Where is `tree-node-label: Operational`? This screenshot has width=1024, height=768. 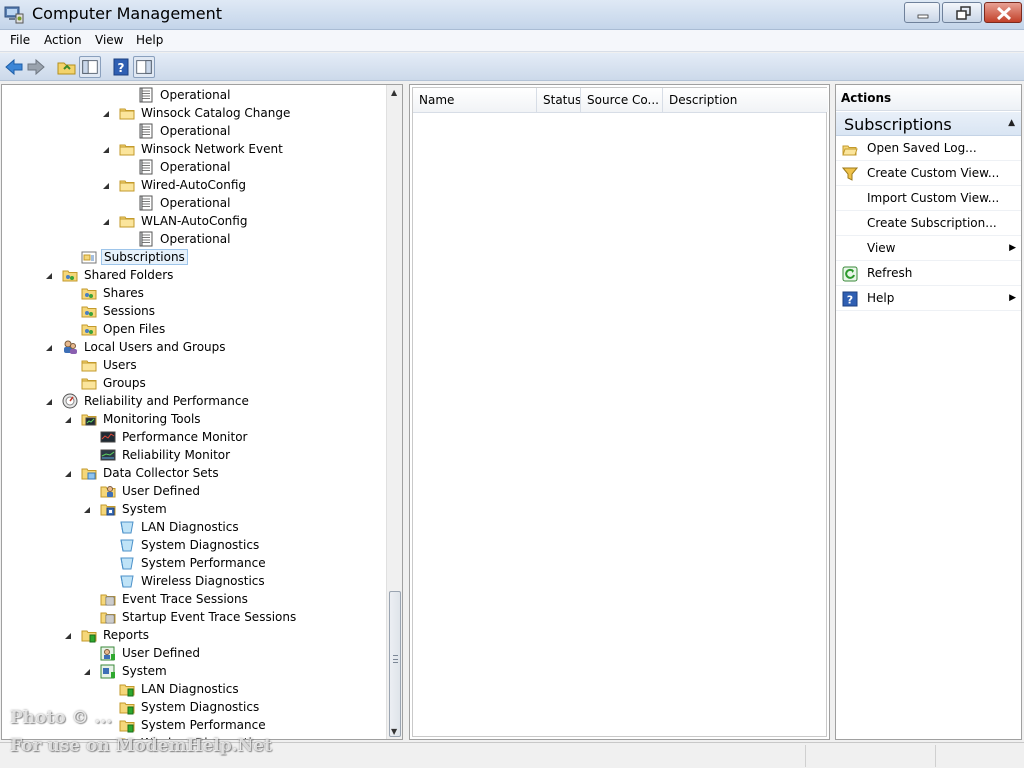 tree-node-label: Operational is located at coordinates (195, 239).